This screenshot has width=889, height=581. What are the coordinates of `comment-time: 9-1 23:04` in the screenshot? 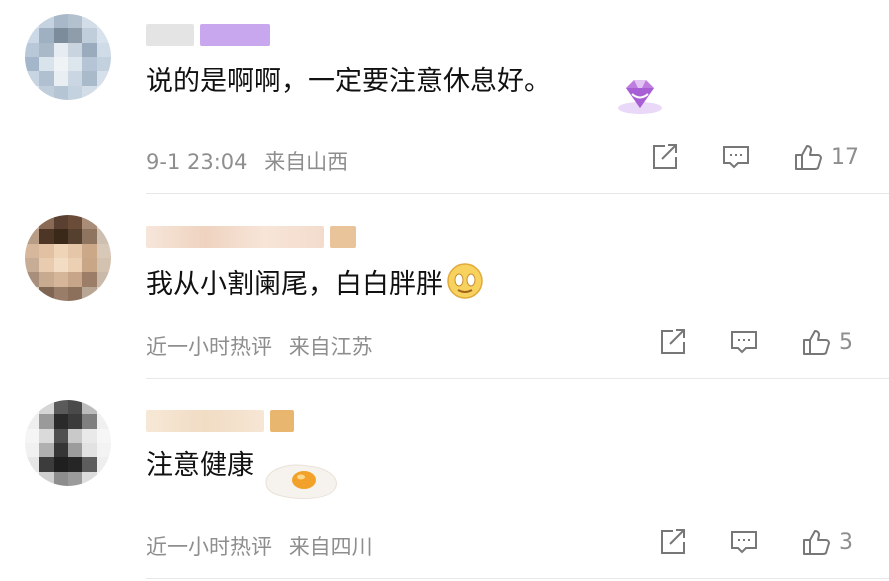 It's located at (197, 162).